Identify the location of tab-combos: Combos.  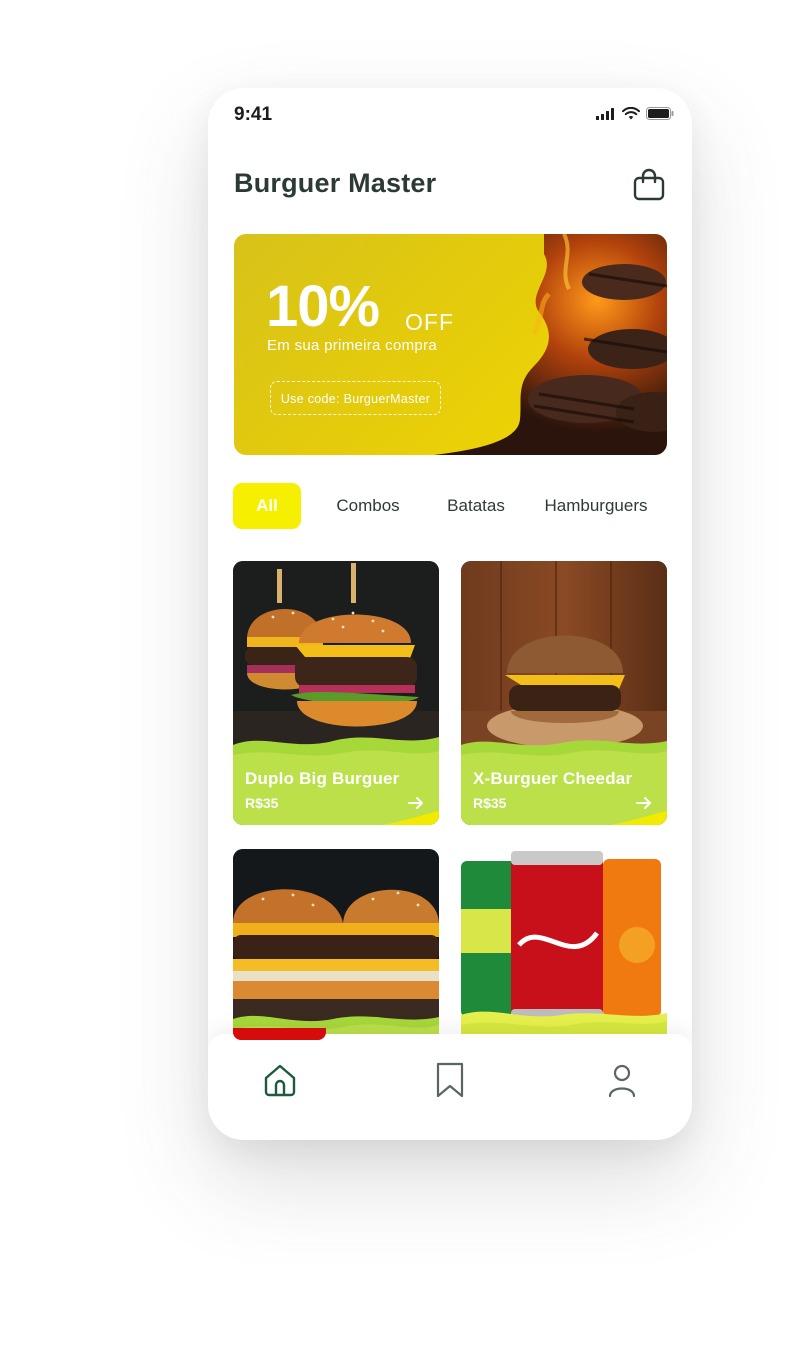
(368, 506).